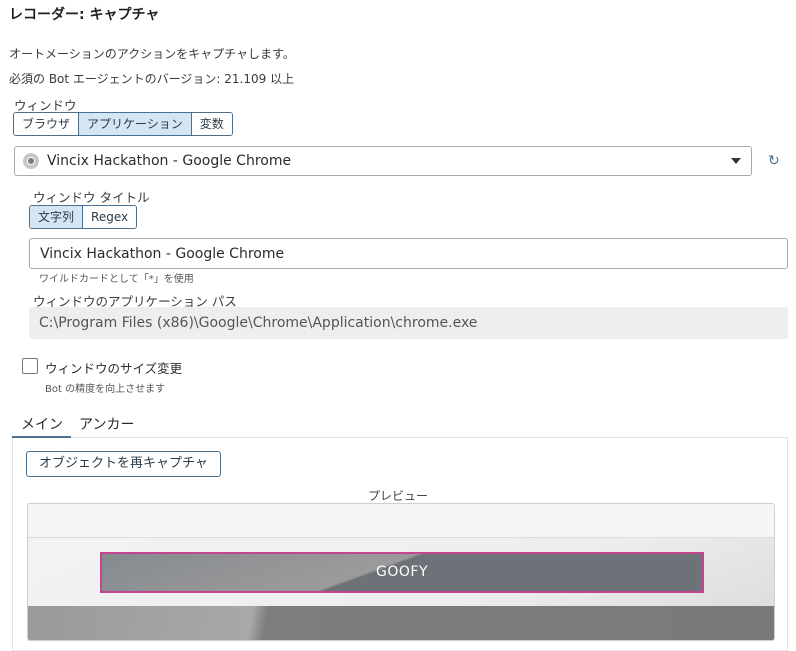 The image size is (796, 651). I want to click on chrome-icon, so click(31, 161).